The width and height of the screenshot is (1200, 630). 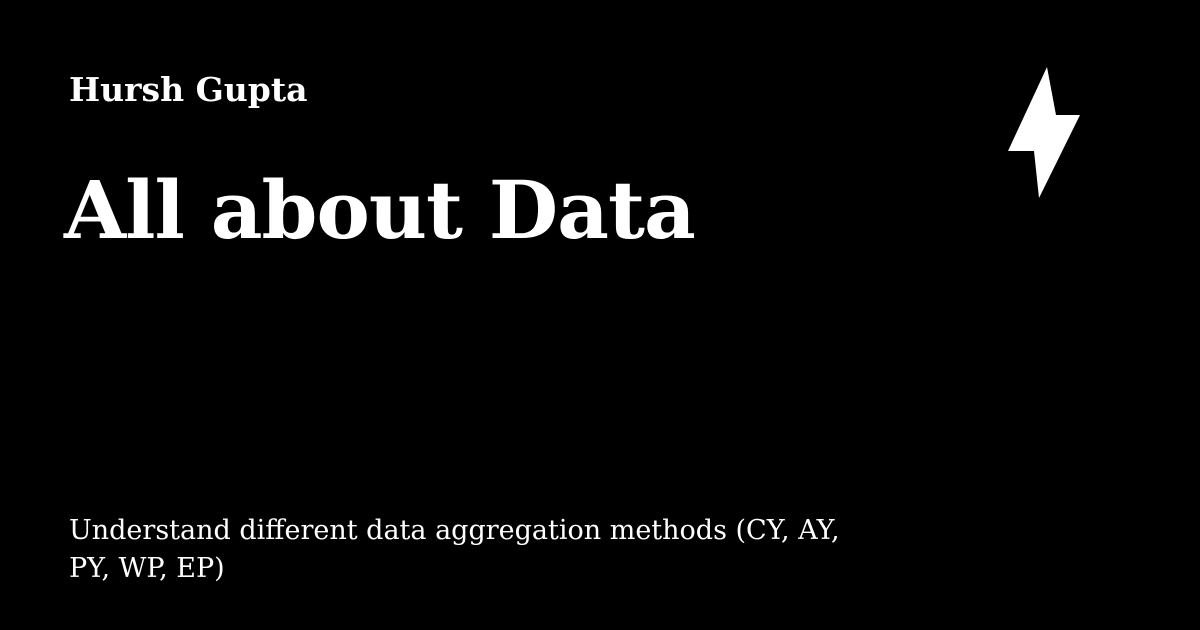 What do you see at coordinates (380, 210) in the screenshot?
I see `page-title: All about Data` at bounding box center [380, 210].